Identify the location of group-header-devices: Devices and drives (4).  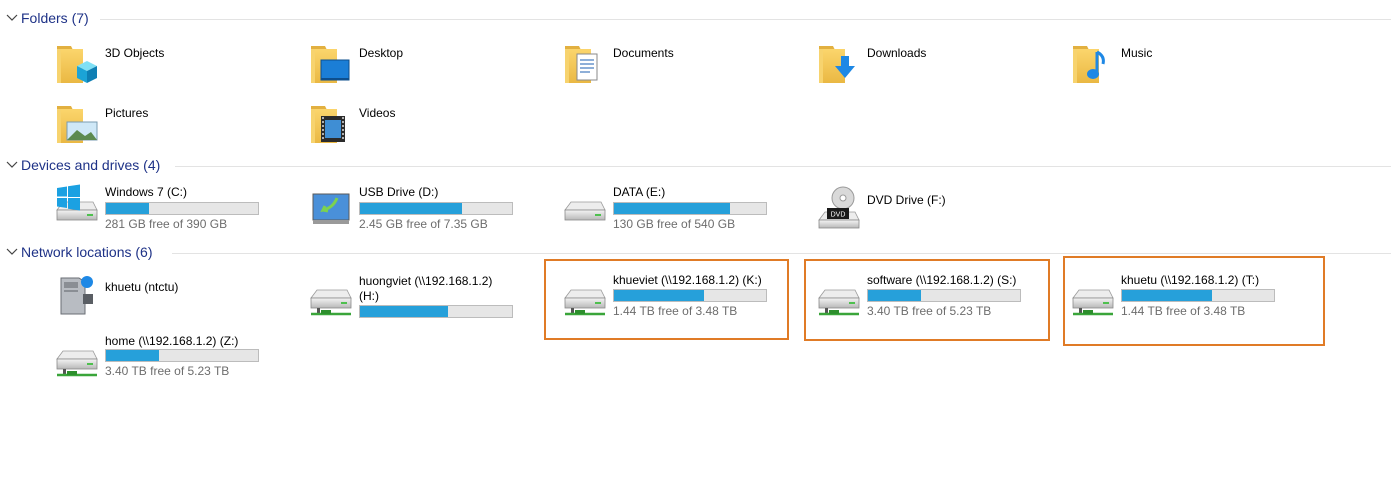
(695, 166).